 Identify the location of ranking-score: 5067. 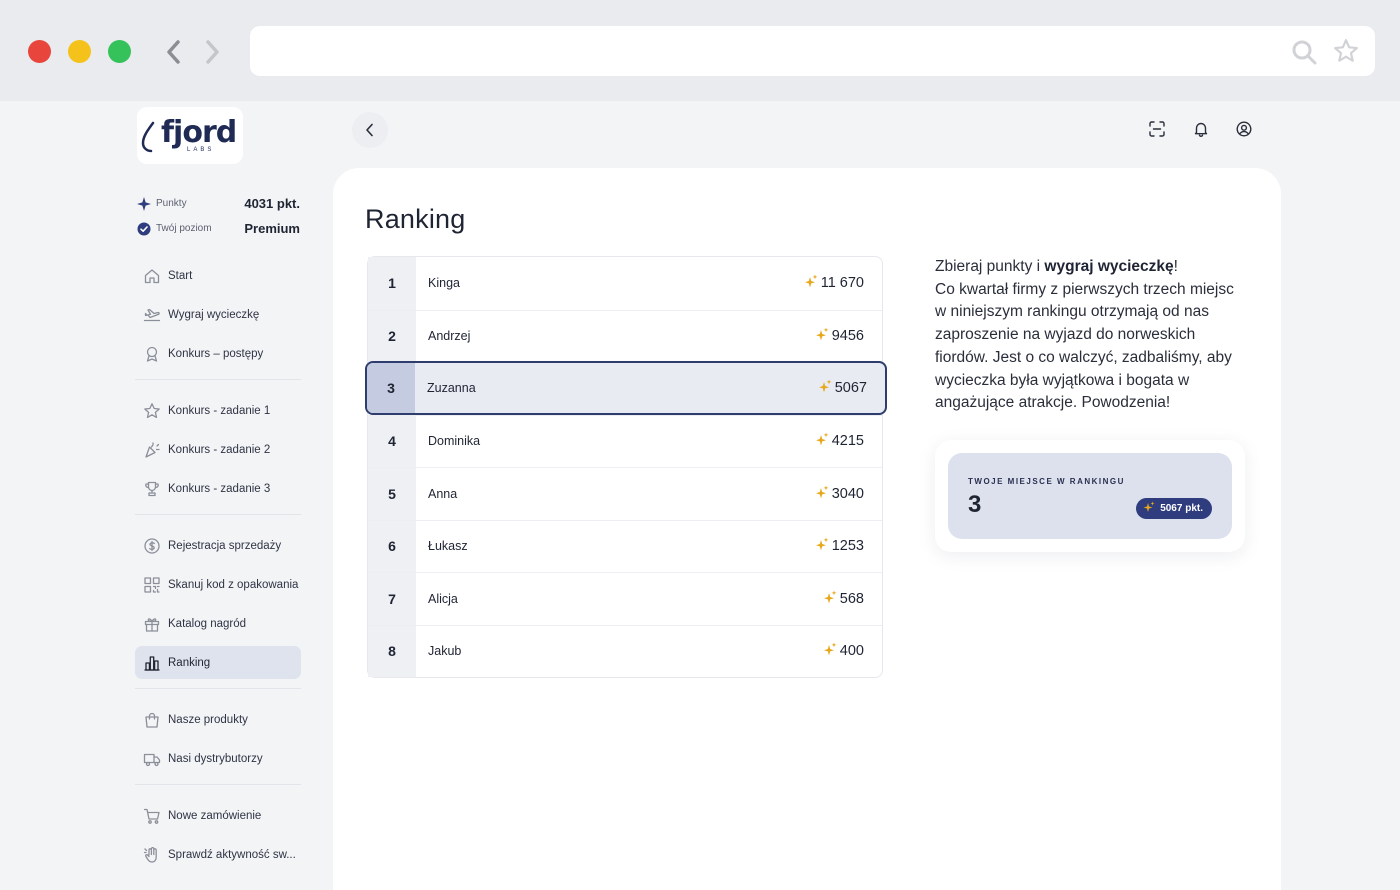
(851, 388).